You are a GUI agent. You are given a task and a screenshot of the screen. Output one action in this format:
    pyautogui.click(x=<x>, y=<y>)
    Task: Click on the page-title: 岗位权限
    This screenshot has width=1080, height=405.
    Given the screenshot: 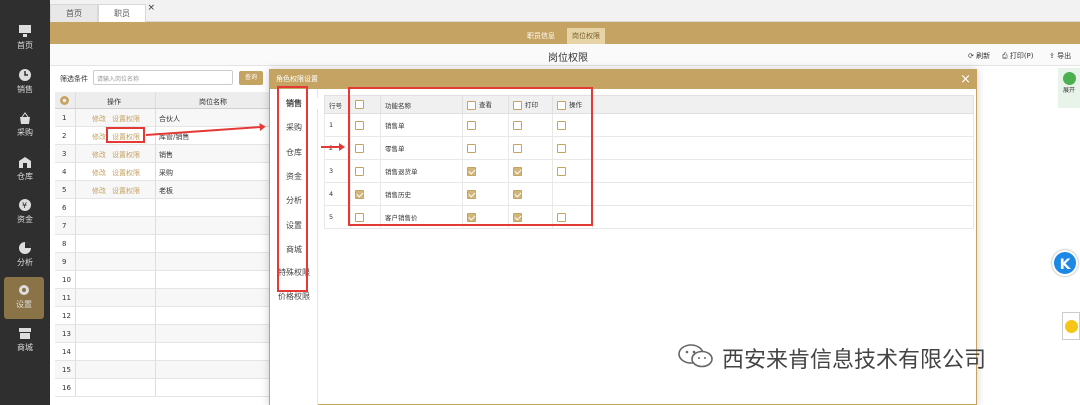 What is the action you would take?
    pyautogui.click(x=568, y=58)
    